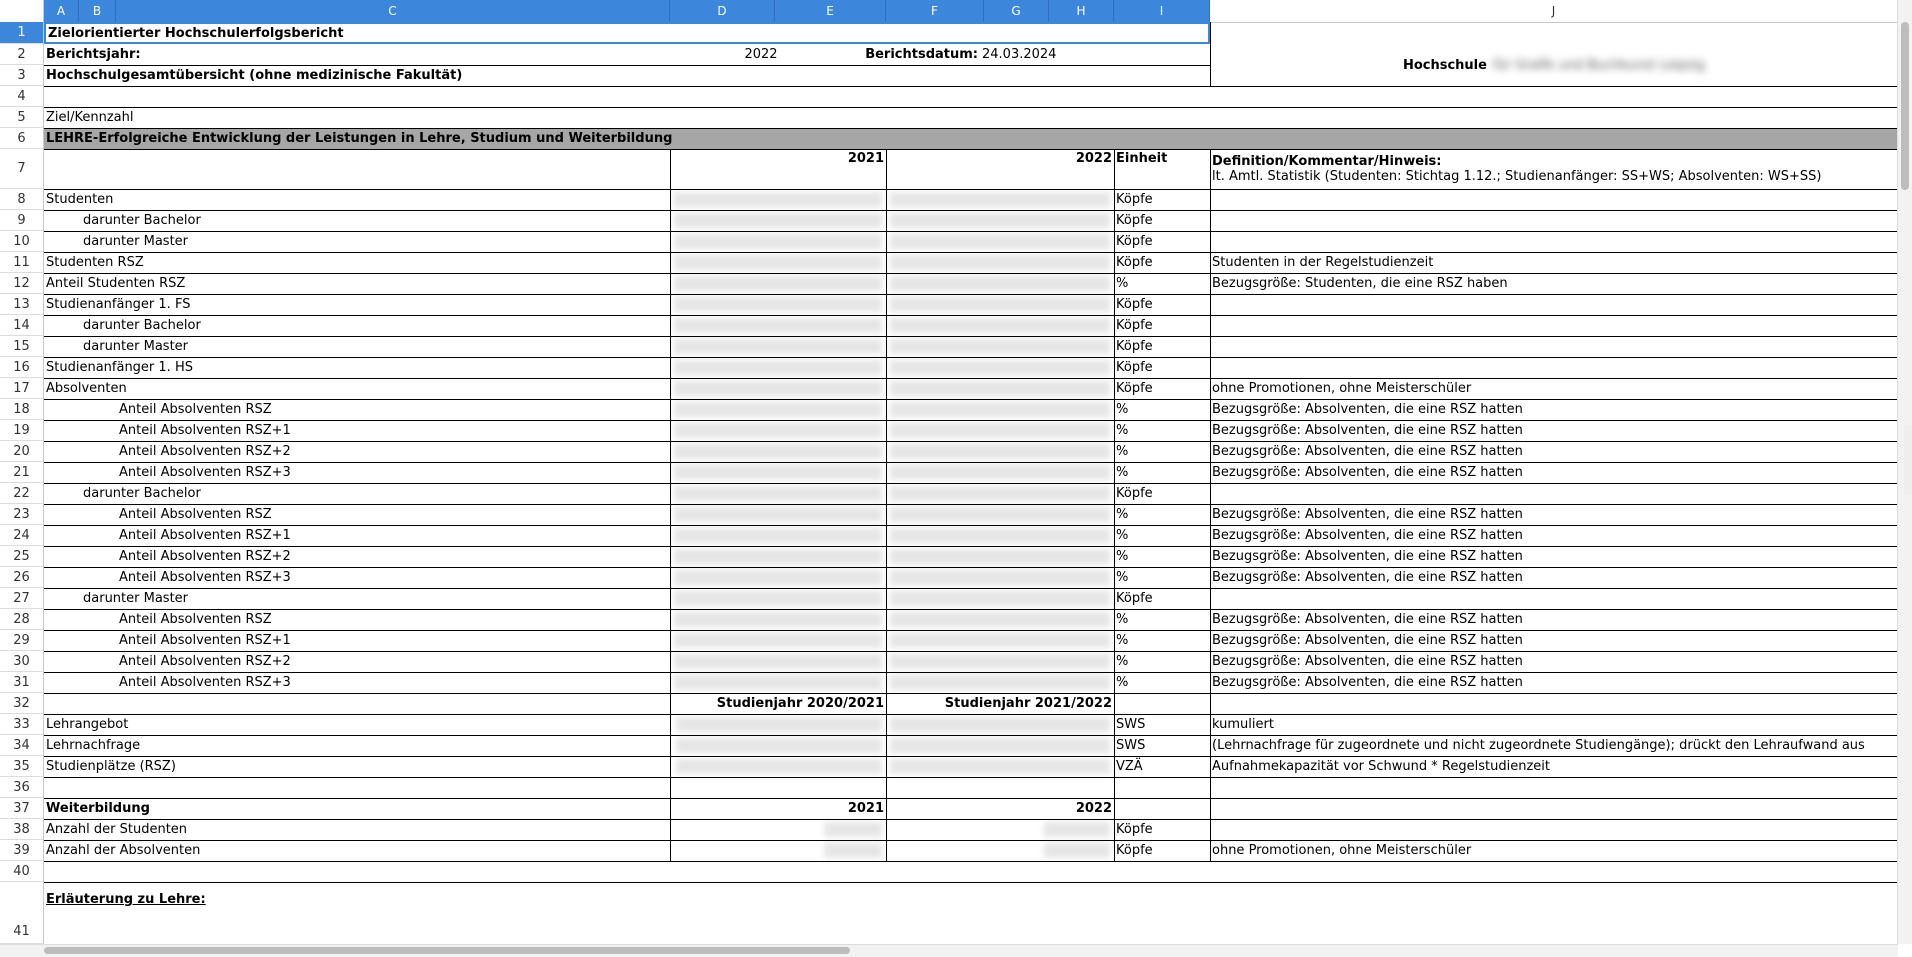 This screenshot has width=1912, height=957. I want to click on row-header-39: 39, so click(21, 850).